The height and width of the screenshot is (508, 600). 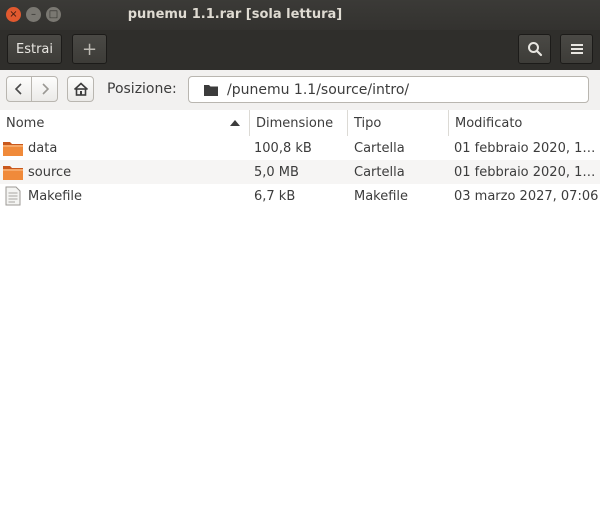 What do you see at coordinates (489, 123) in the screenshot?
I see `column-header-modified-label: Modificato` at bounding box center [489, 123].